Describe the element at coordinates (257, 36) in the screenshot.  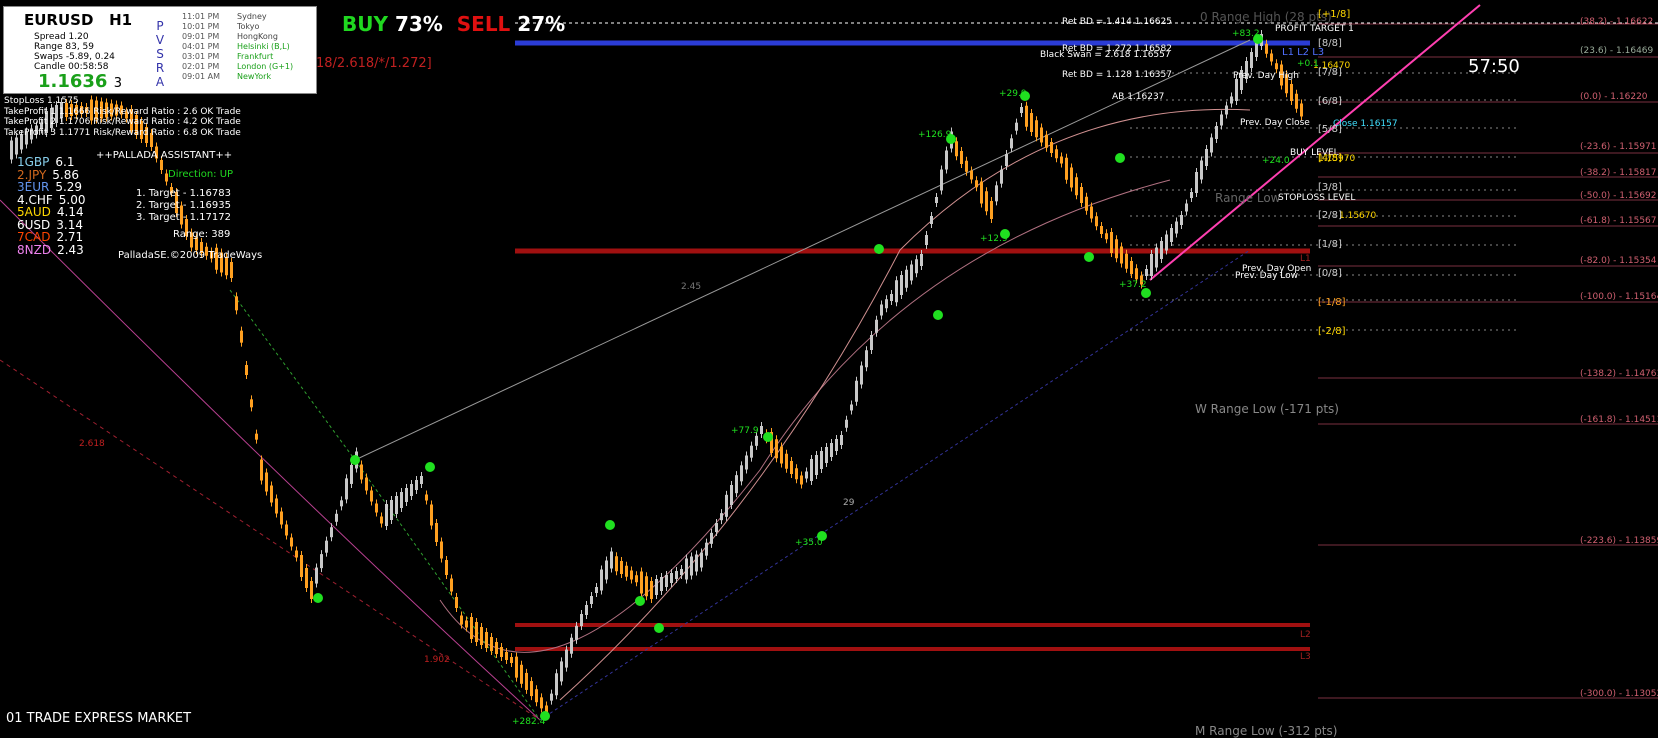
I see `session-city: HongKong` at that location.